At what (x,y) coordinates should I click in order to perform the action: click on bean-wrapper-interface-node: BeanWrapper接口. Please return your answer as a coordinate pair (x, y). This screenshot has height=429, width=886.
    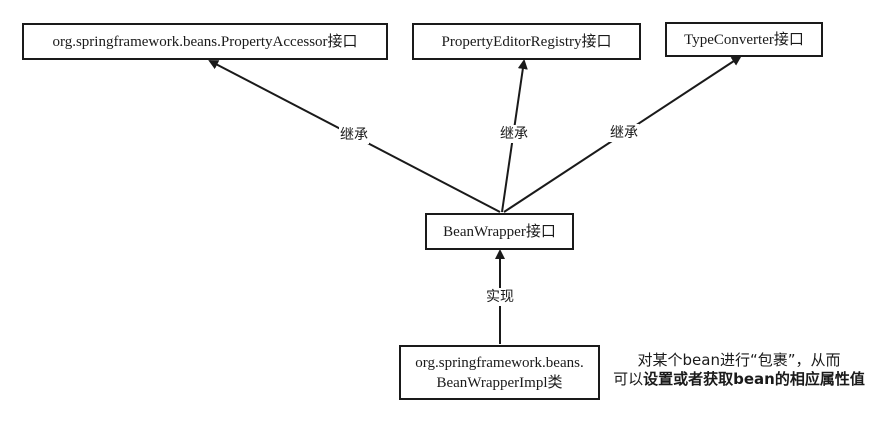
    Looking at the image, I should click on (499, 231).